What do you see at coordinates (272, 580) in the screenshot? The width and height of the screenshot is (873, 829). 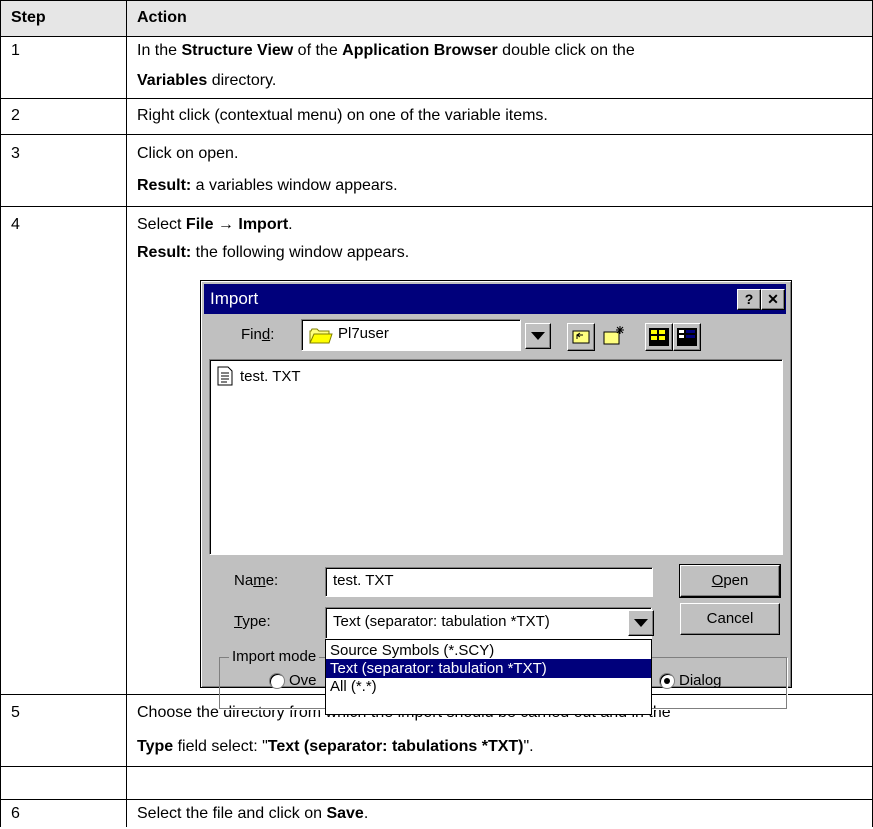 I see `label-text: e:` at bounding box center [272, 580].